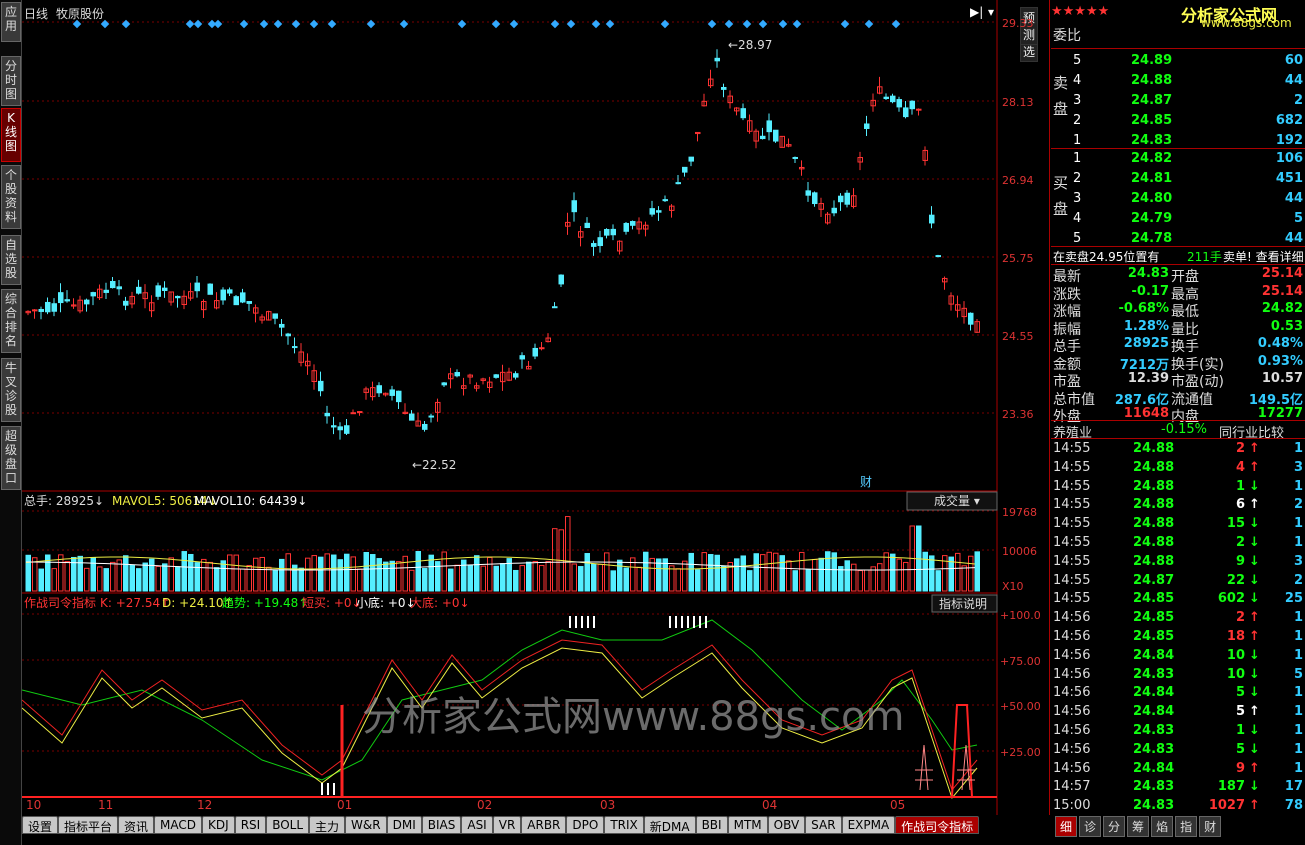 Image resolution: width=1305 pixels, height=845 pixels. What do you see at coordinates (11, 458) in the screenshot?
I see `left-tab-7: 超级盘口` at bounding box center [11, 458].